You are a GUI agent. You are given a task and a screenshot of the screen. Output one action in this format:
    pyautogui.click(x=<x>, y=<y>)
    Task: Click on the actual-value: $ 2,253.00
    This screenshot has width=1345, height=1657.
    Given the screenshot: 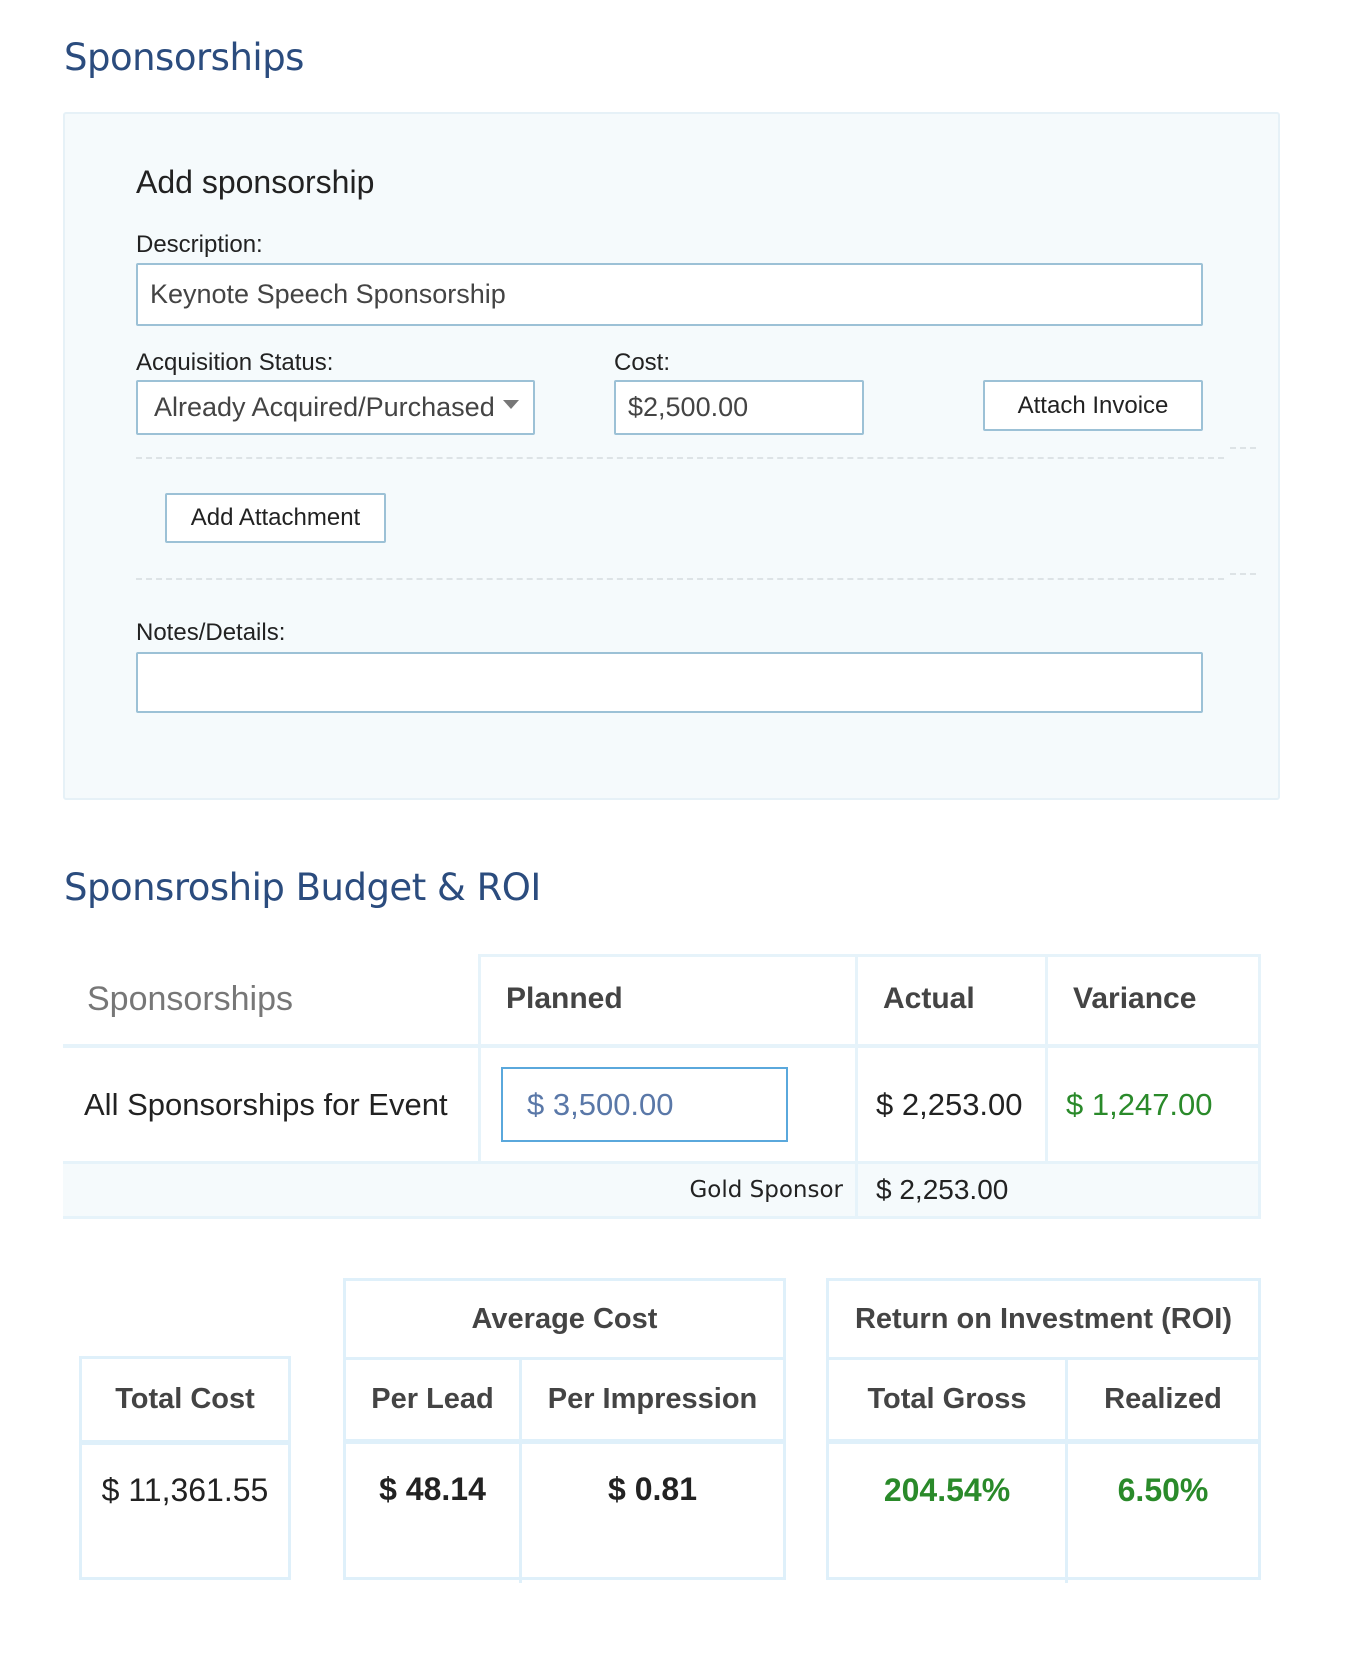 What is the action you would take?
    pyautogui.click(x=949, y=1104)
    